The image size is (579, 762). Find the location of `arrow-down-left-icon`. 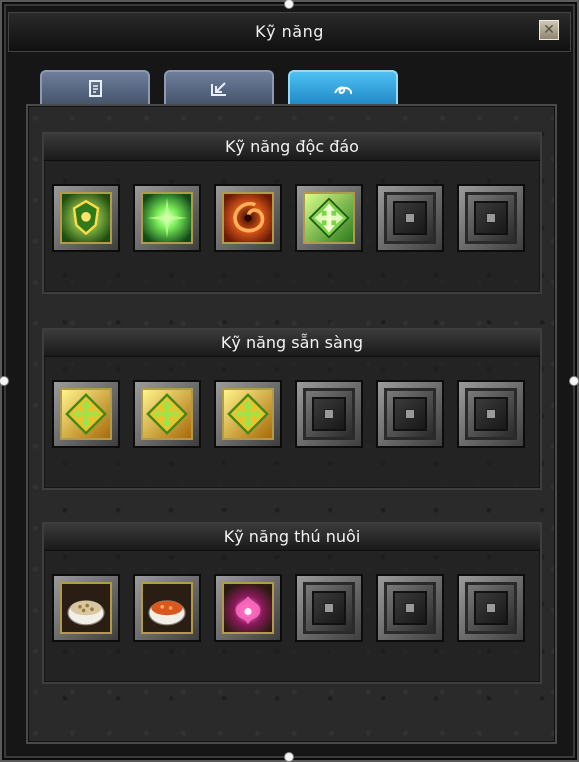

arrow-down-left-icon is located at coordinates (218, 89).